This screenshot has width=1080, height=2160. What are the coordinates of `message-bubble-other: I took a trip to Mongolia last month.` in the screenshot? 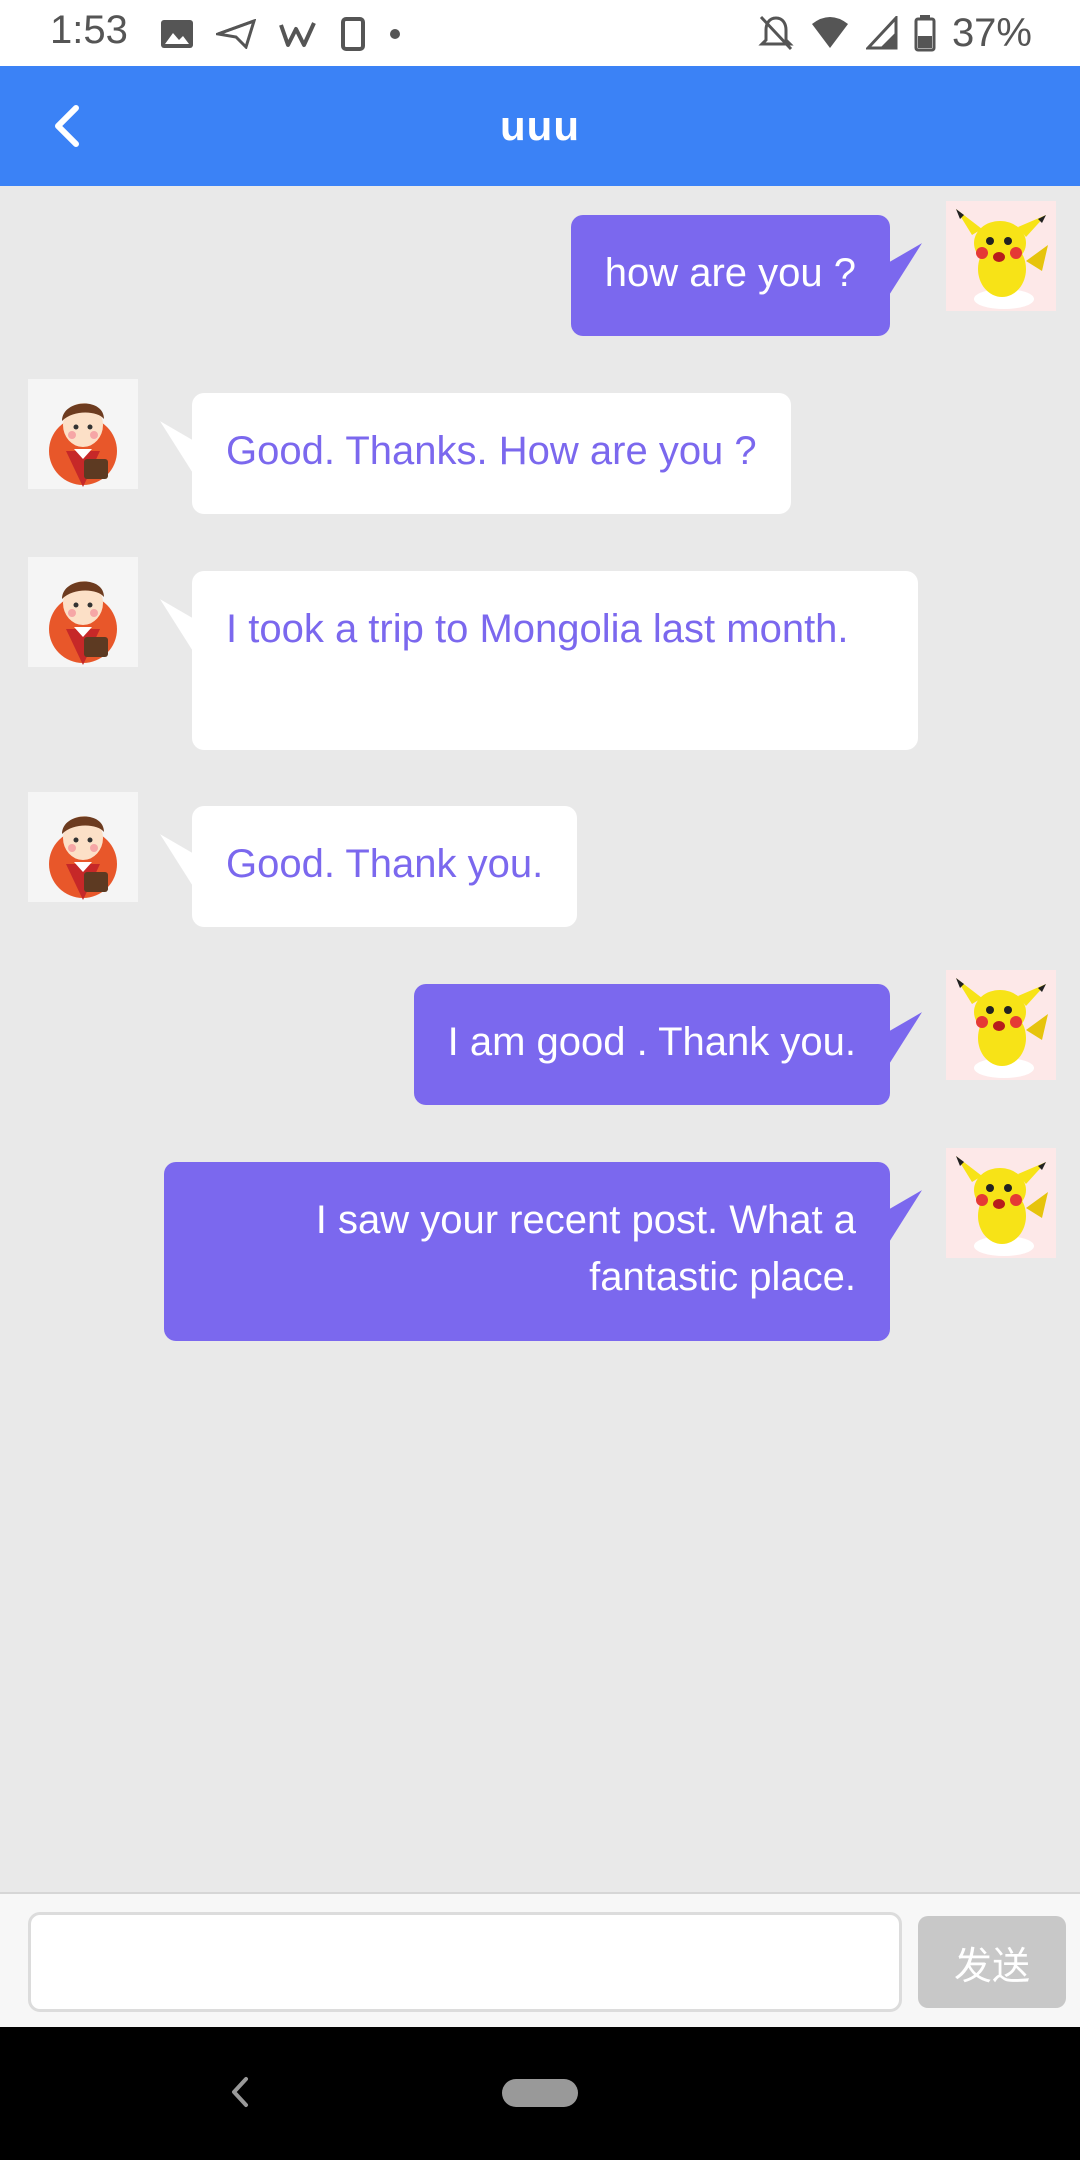 It's located at (555, 660).